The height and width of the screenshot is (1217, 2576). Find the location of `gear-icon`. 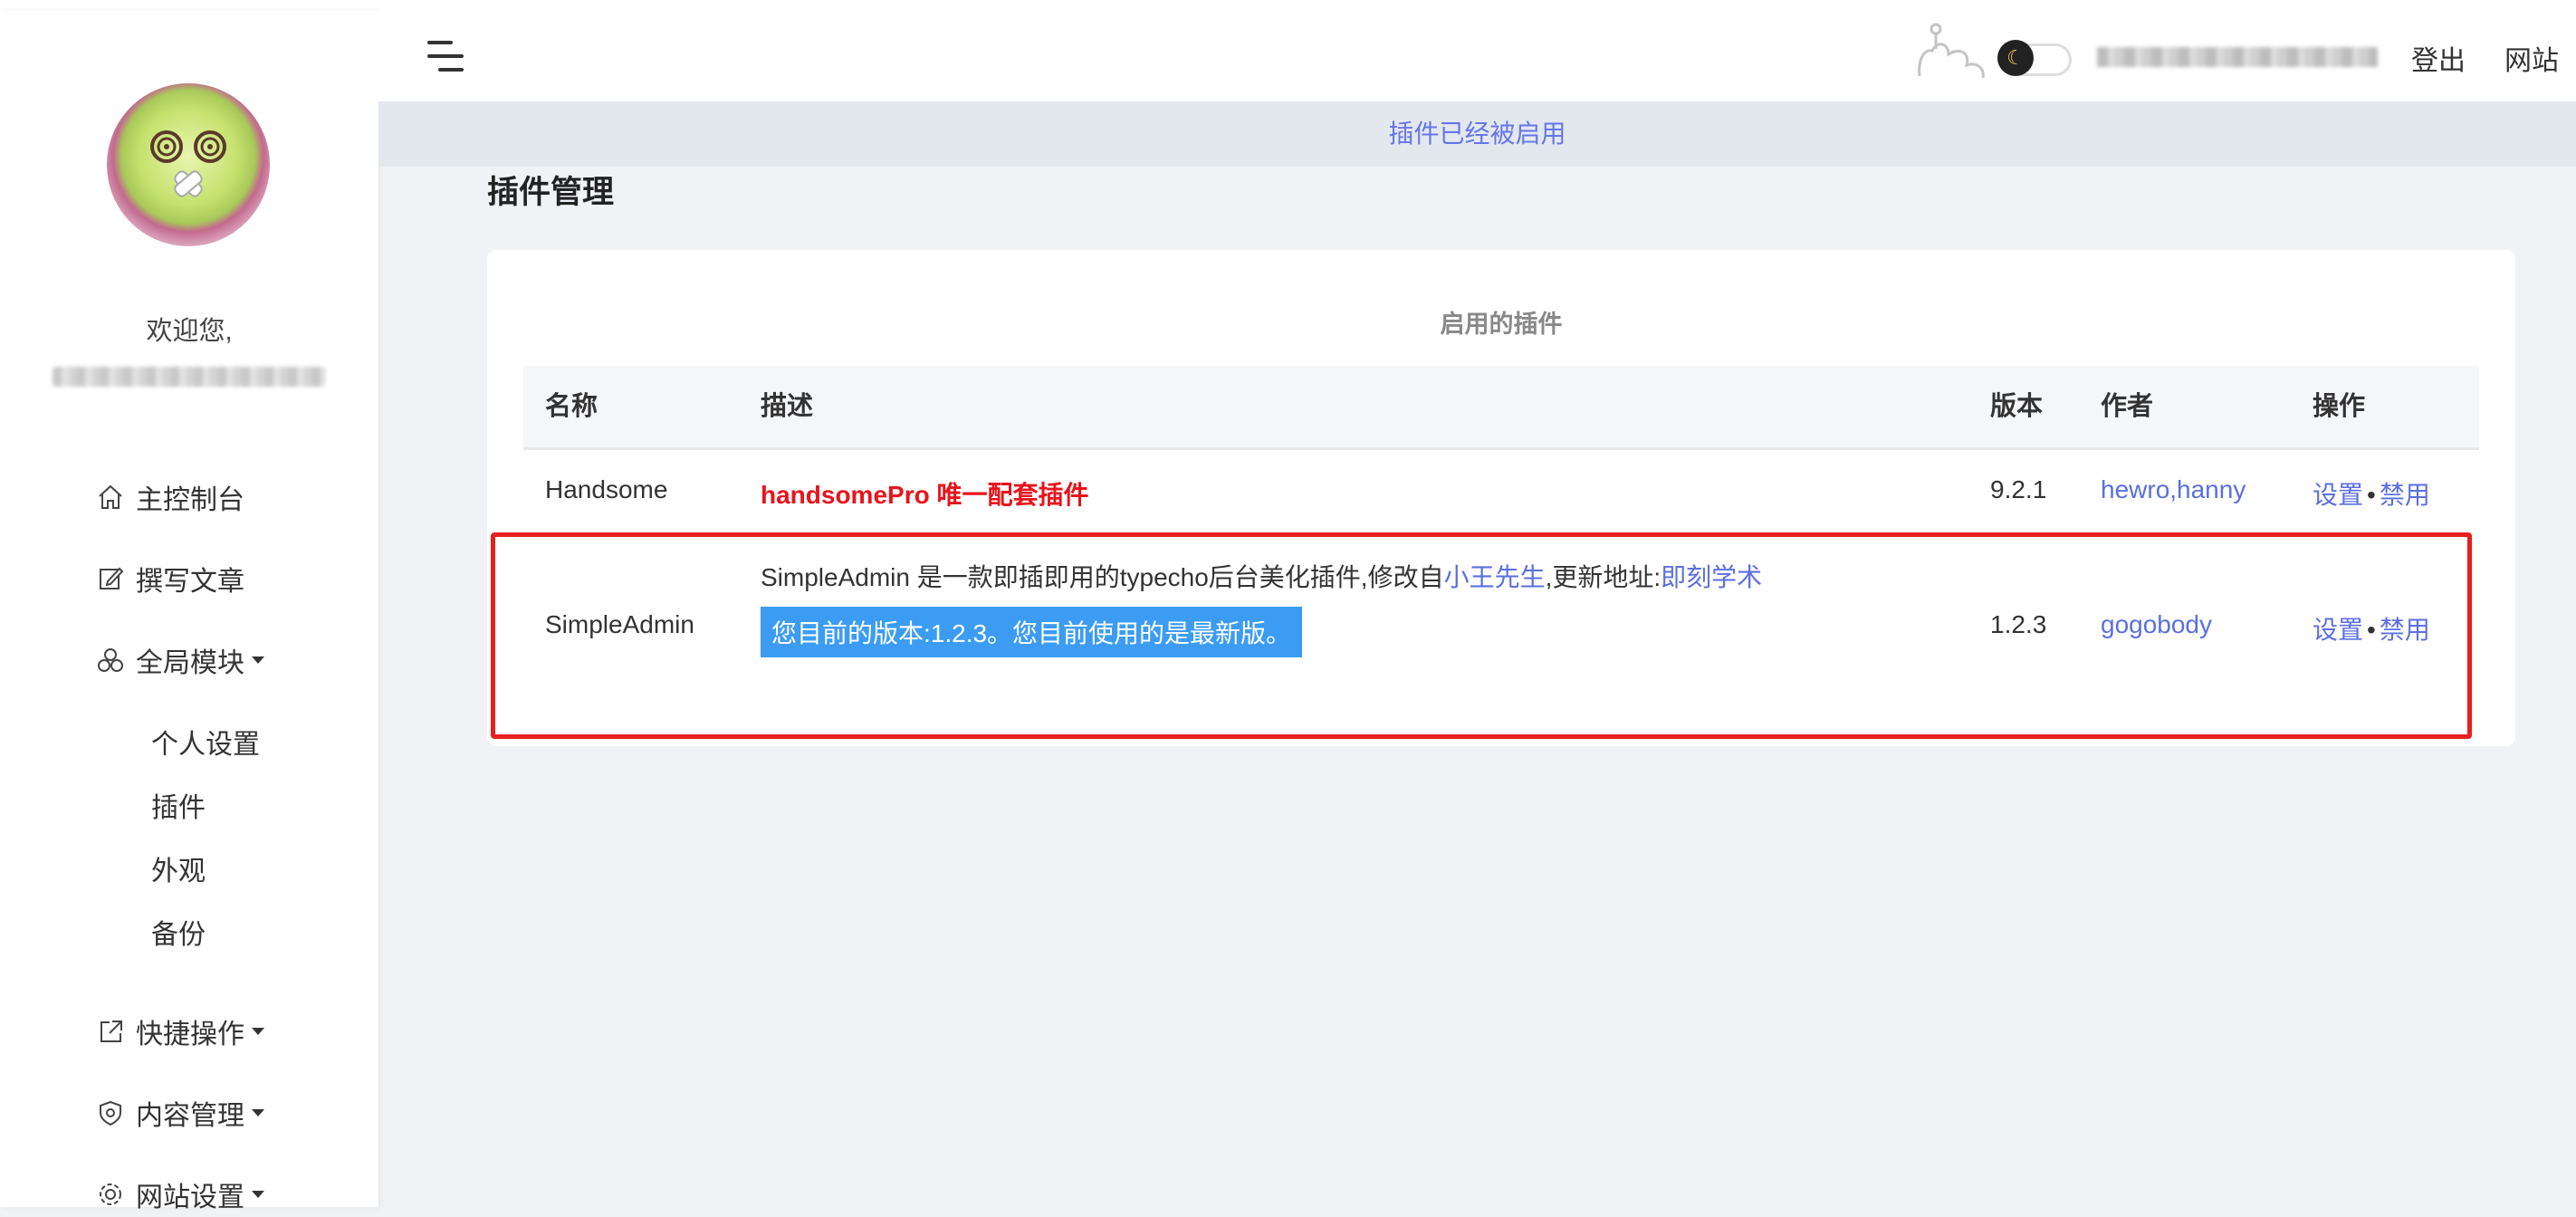

gear-icon is located at coordinates (110, 1194).